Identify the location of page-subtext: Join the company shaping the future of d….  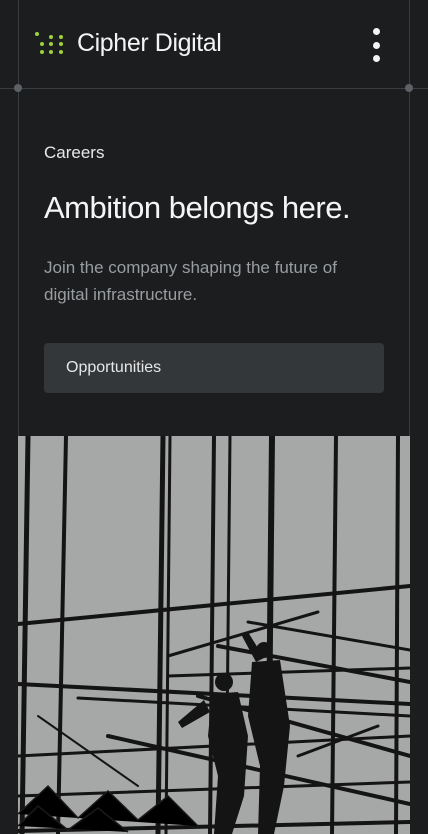
(190, 281).